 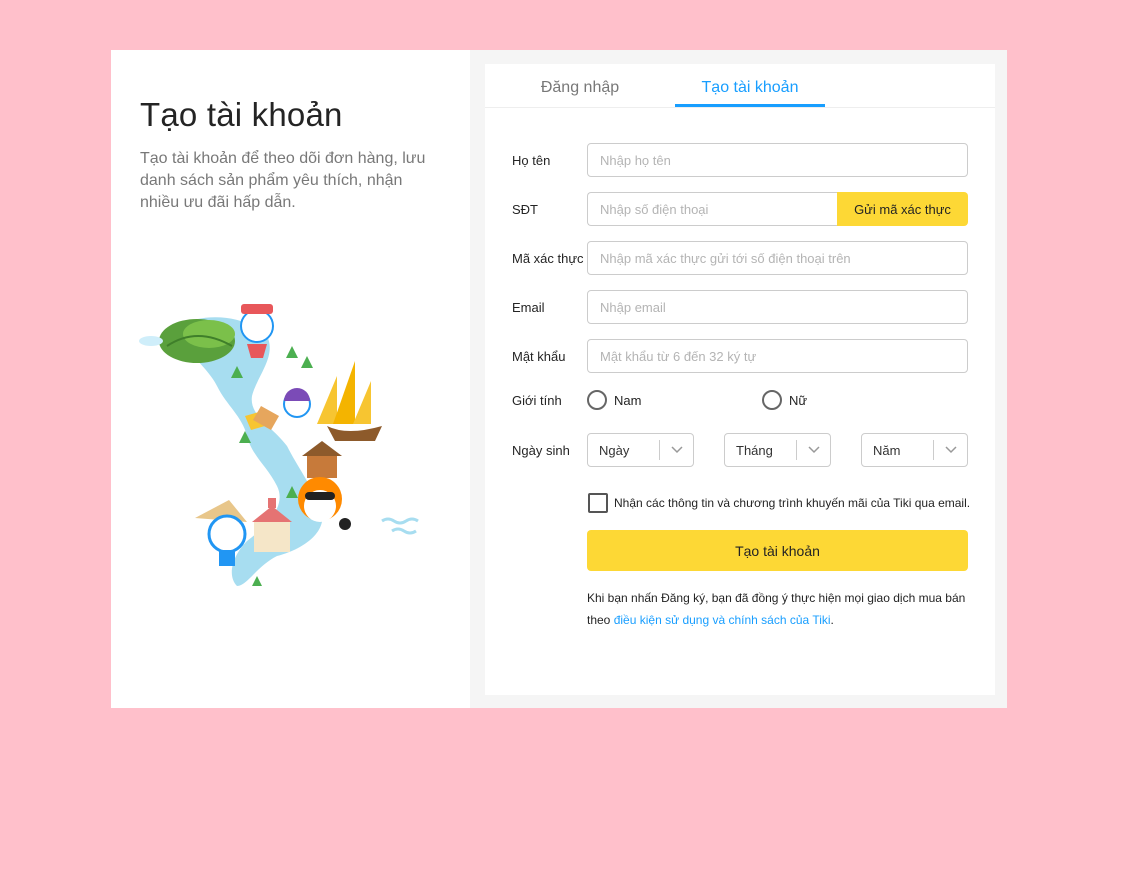 I want to click on birthday-year-select: Năm, so click(x=914, y=450).